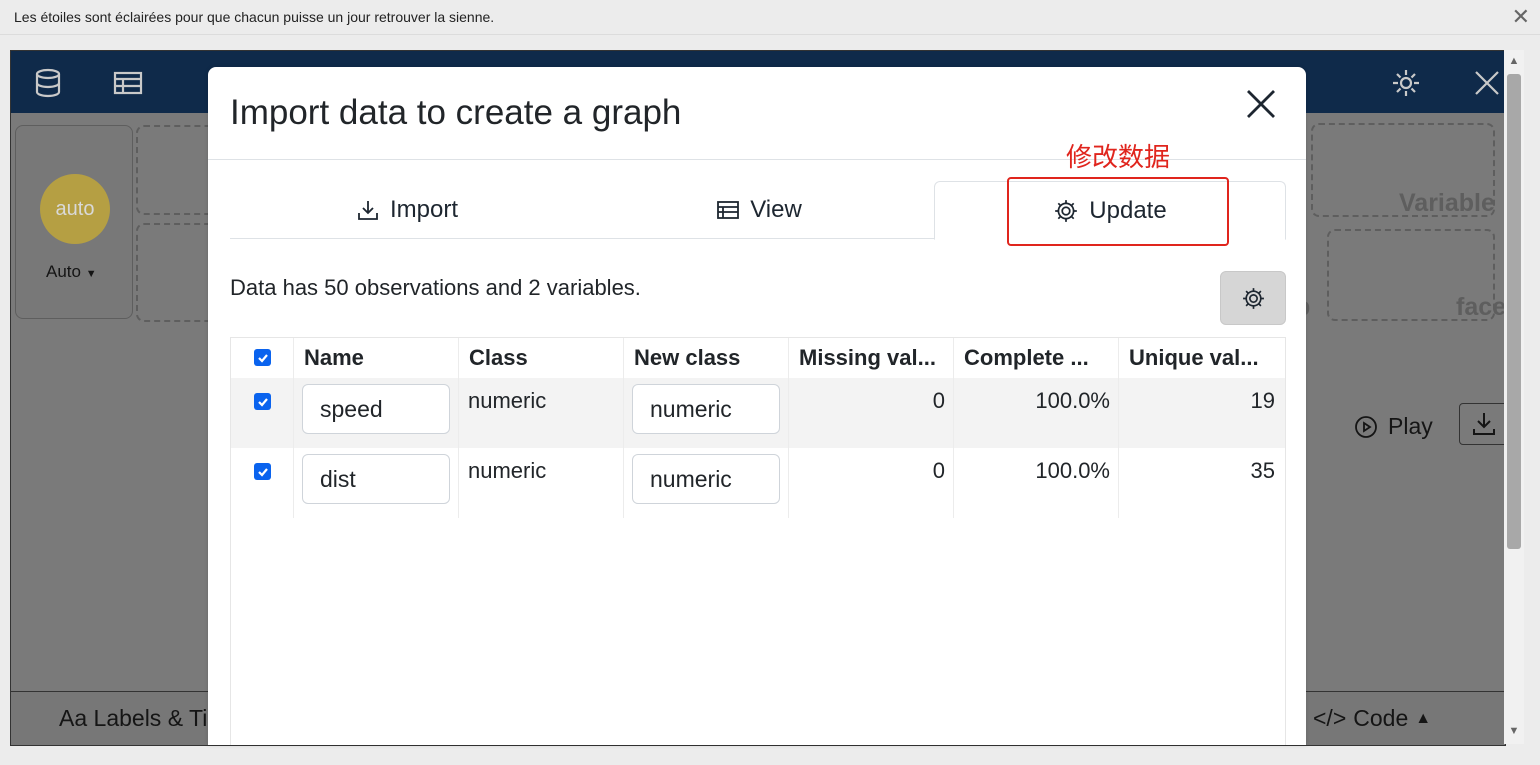  I want to click on tab-import-label: Import, so click(423, 209).